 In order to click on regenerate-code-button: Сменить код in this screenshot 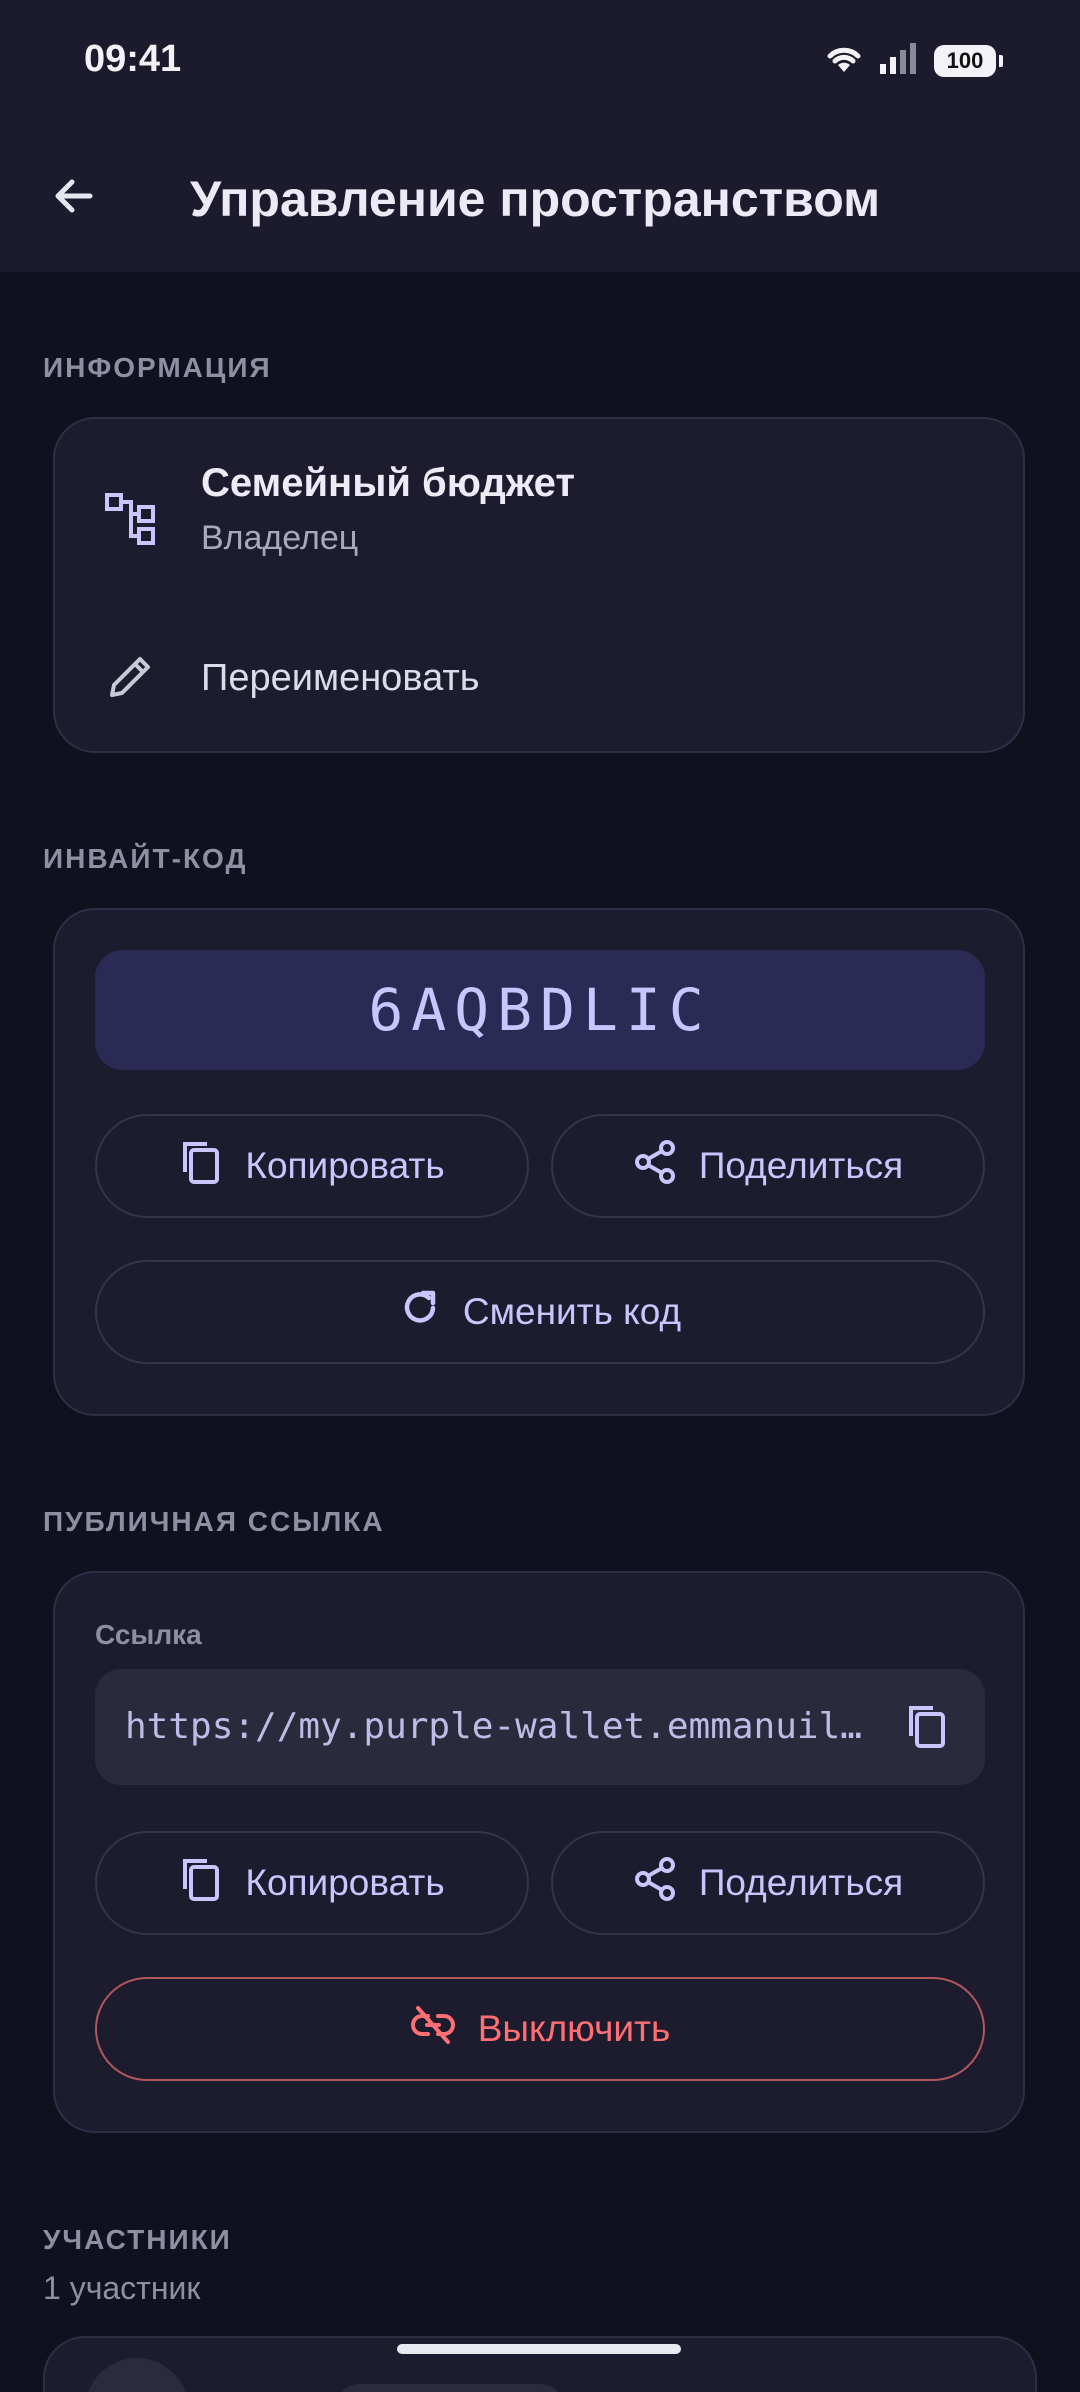, I will do `click(540, 1312)`.